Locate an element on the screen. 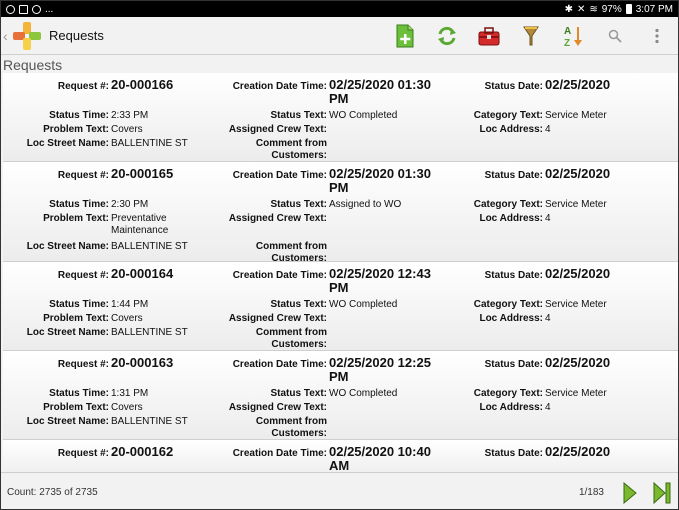  request-number: 20-000164 is located at coordinates (142, 273).